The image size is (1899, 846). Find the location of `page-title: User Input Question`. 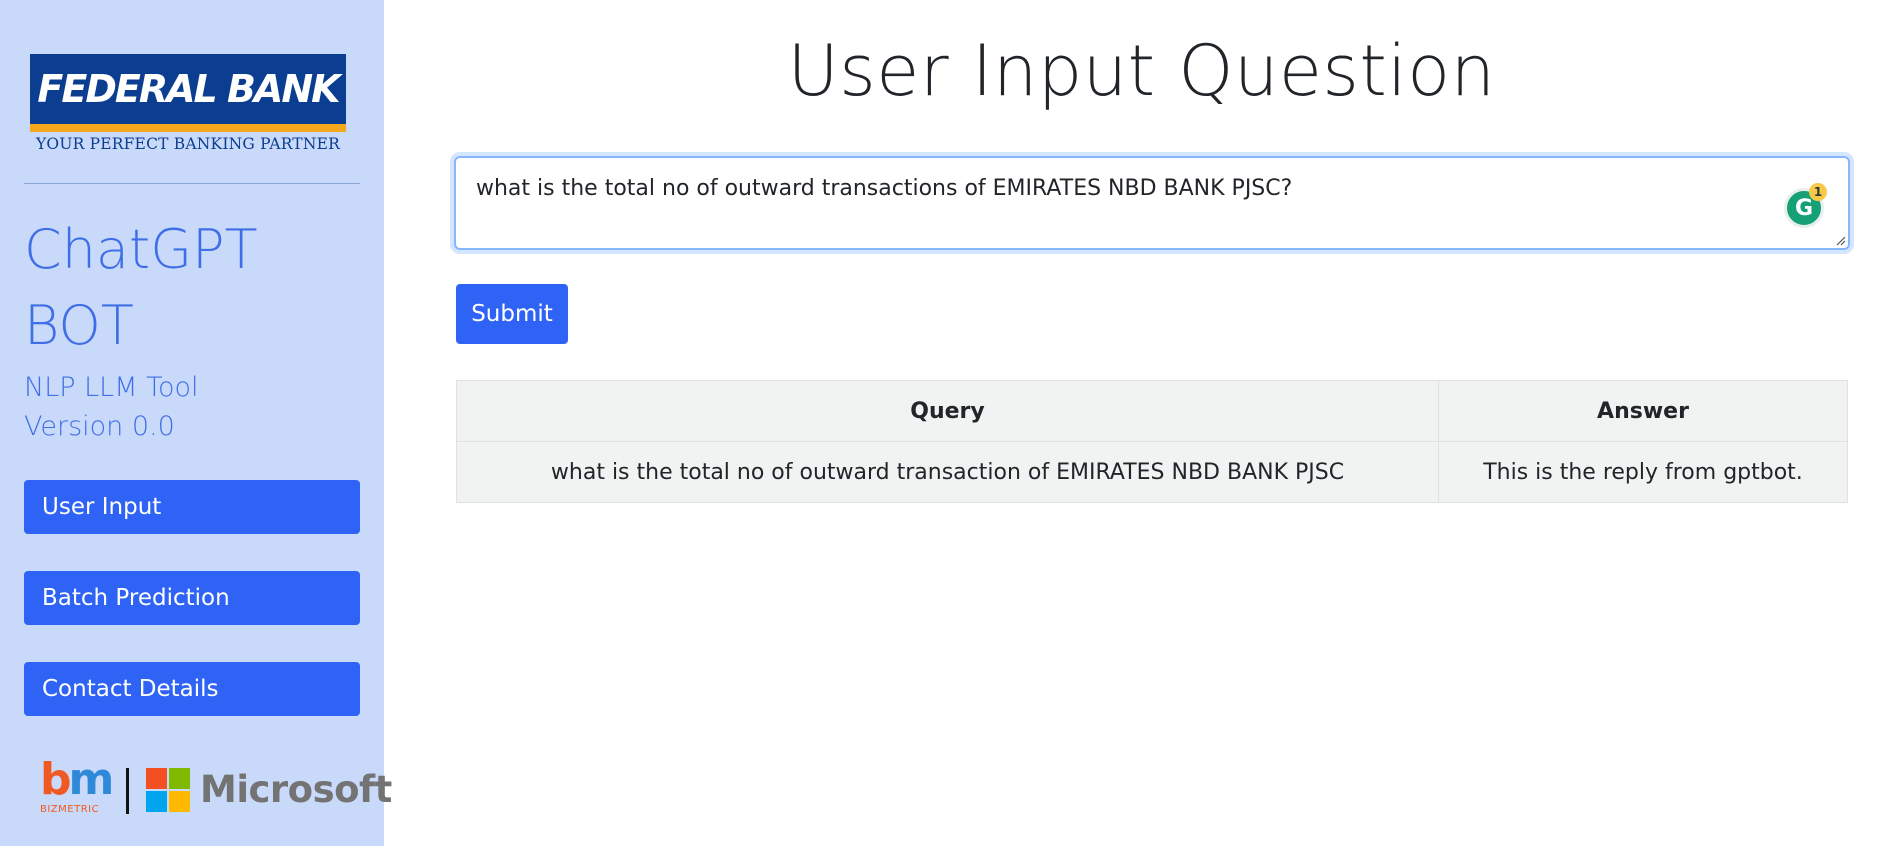

page-title: User Input Question is located at coordinates (1141, 71).